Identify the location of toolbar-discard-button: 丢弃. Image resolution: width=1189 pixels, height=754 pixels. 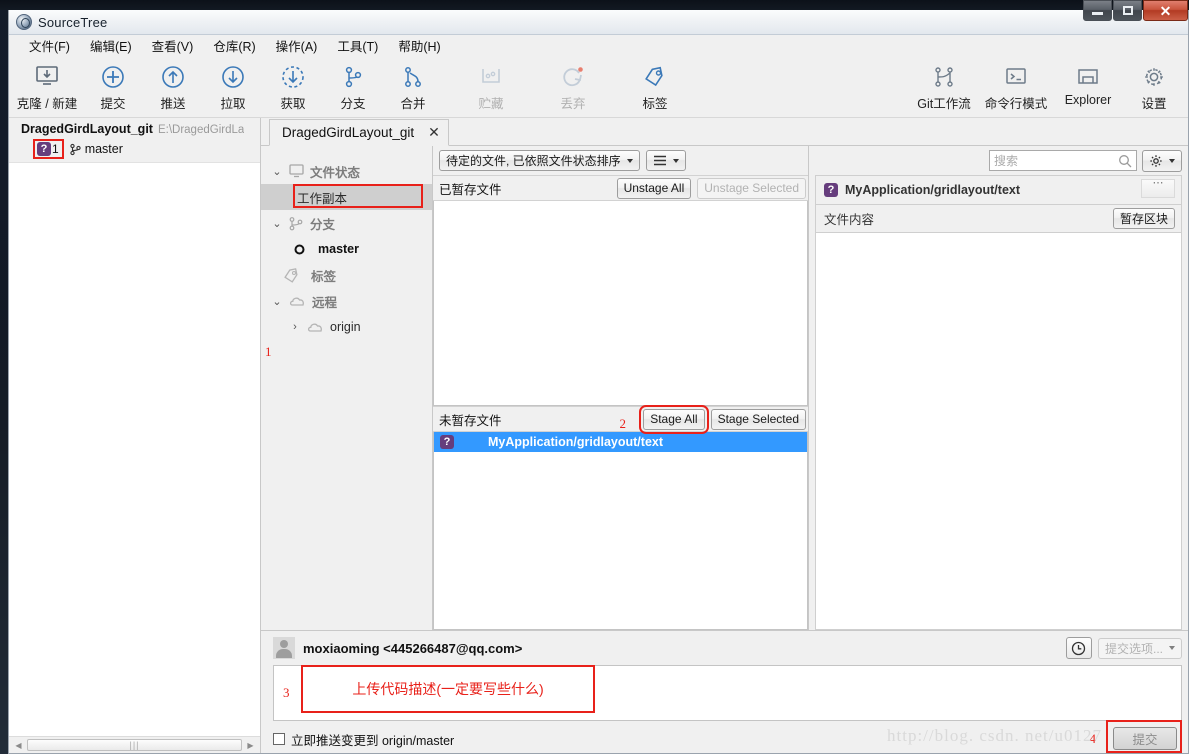
(573, 86).